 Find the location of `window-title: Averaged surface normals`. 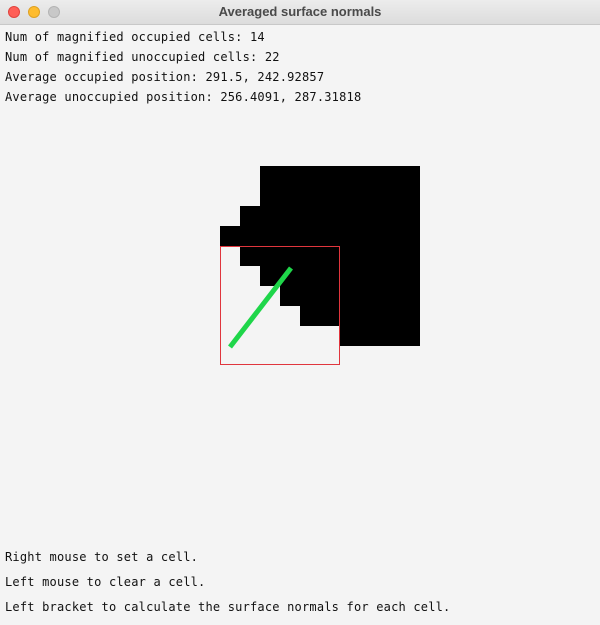

window-title: Averaged surface normals is located at coordinates (300, 11).